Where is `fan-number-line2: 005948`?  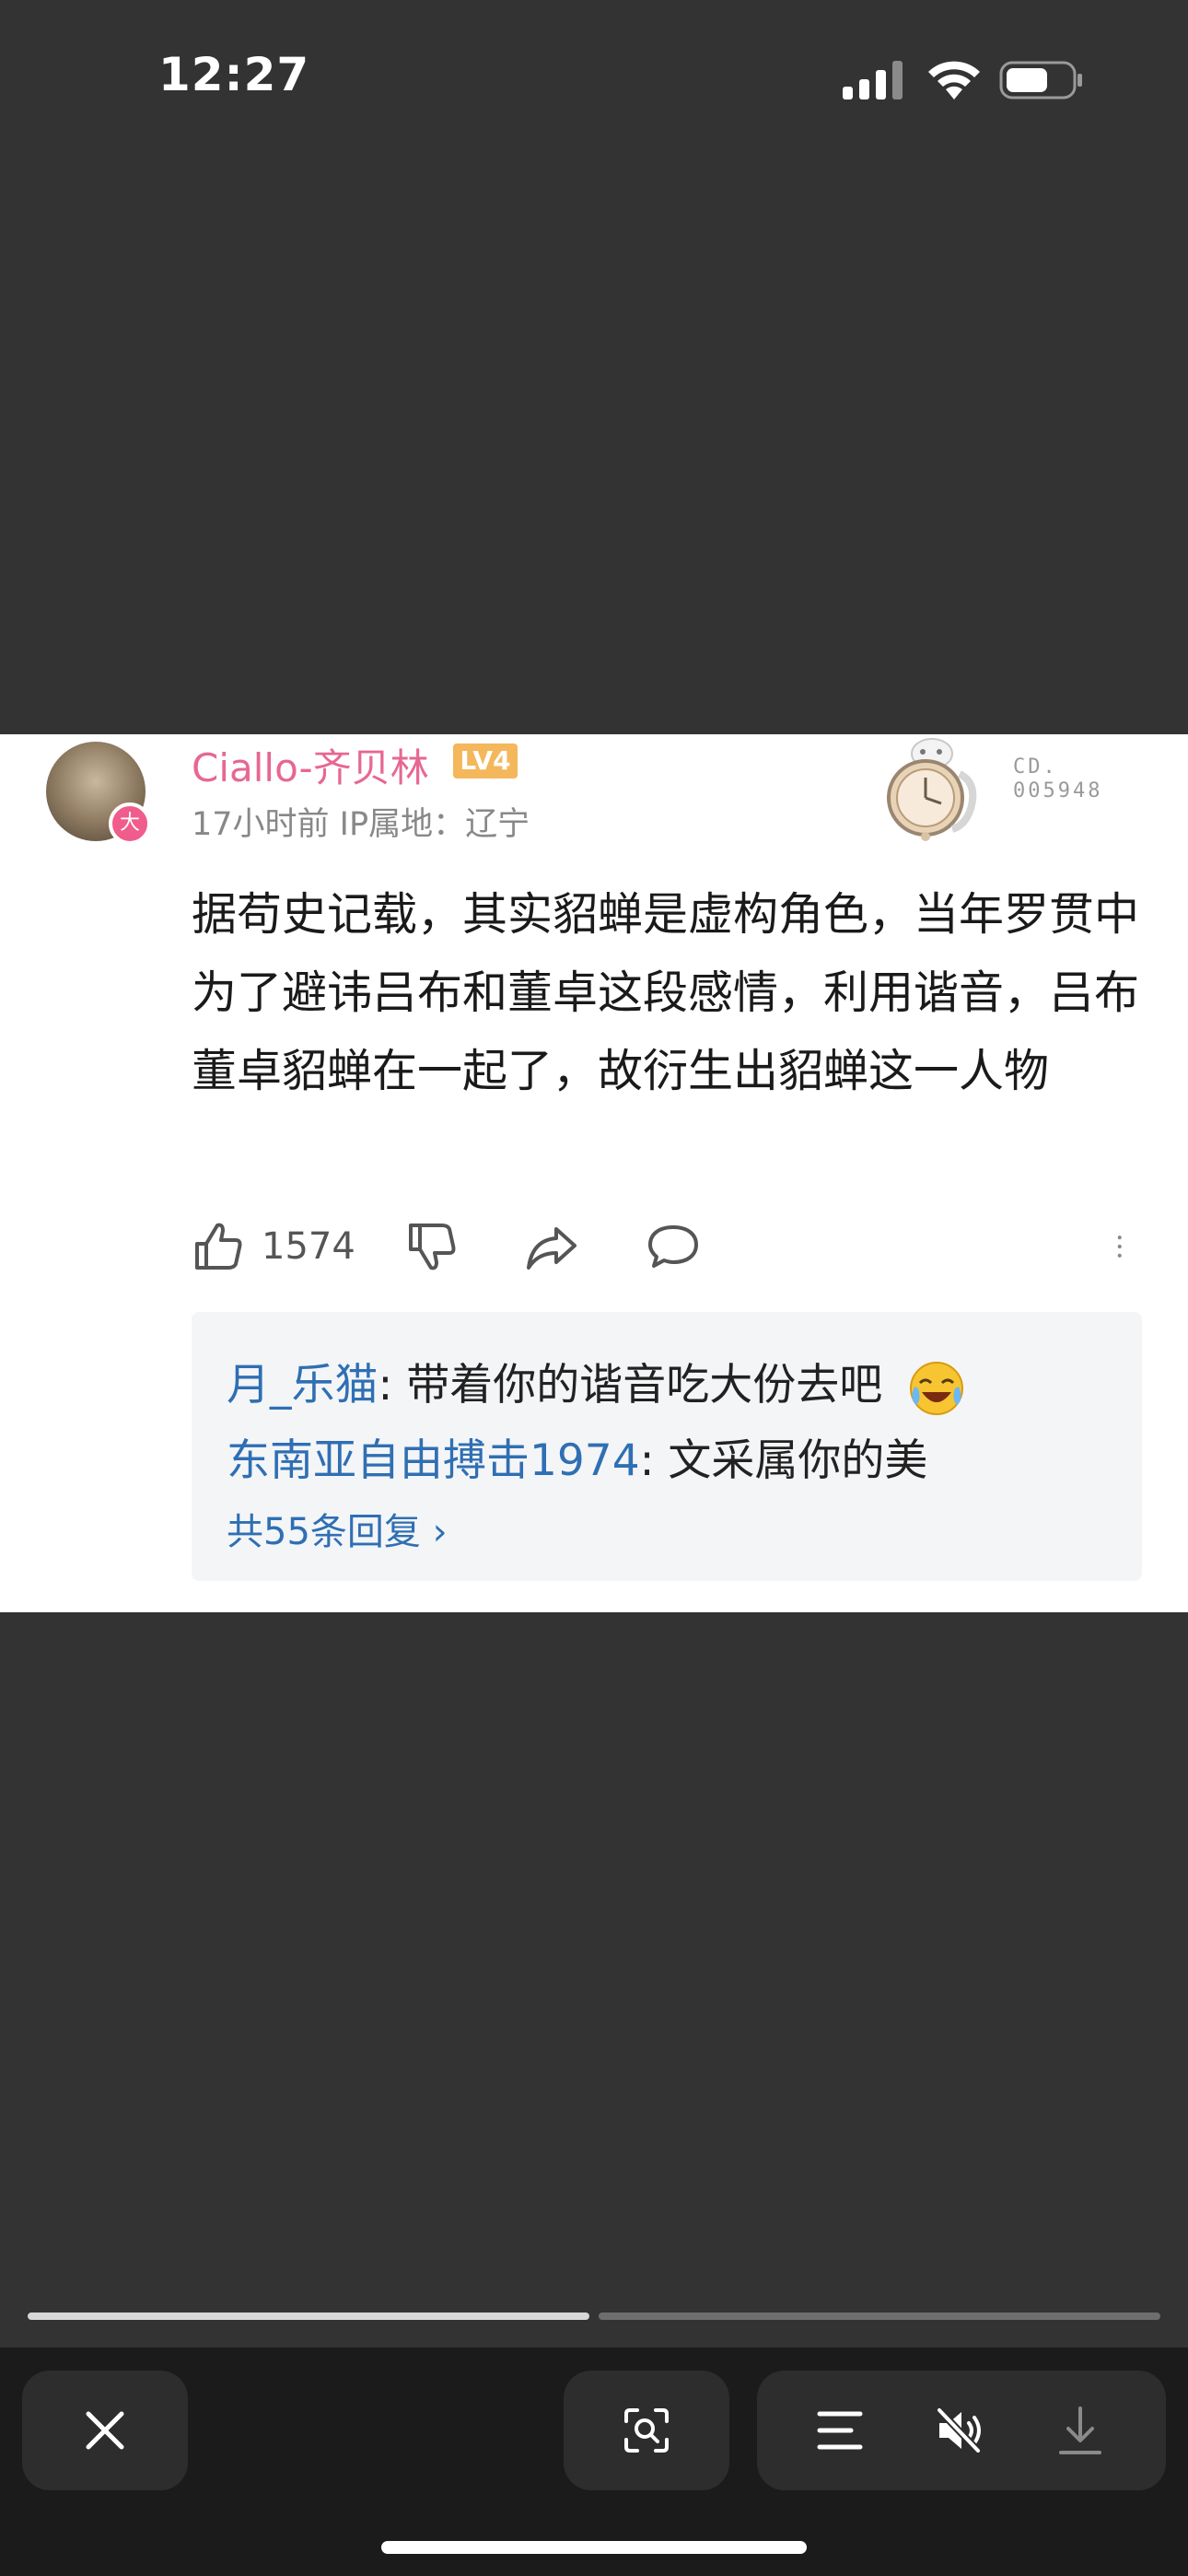 fan-number-line2: 005948 is located at coordinates (1058, 790).